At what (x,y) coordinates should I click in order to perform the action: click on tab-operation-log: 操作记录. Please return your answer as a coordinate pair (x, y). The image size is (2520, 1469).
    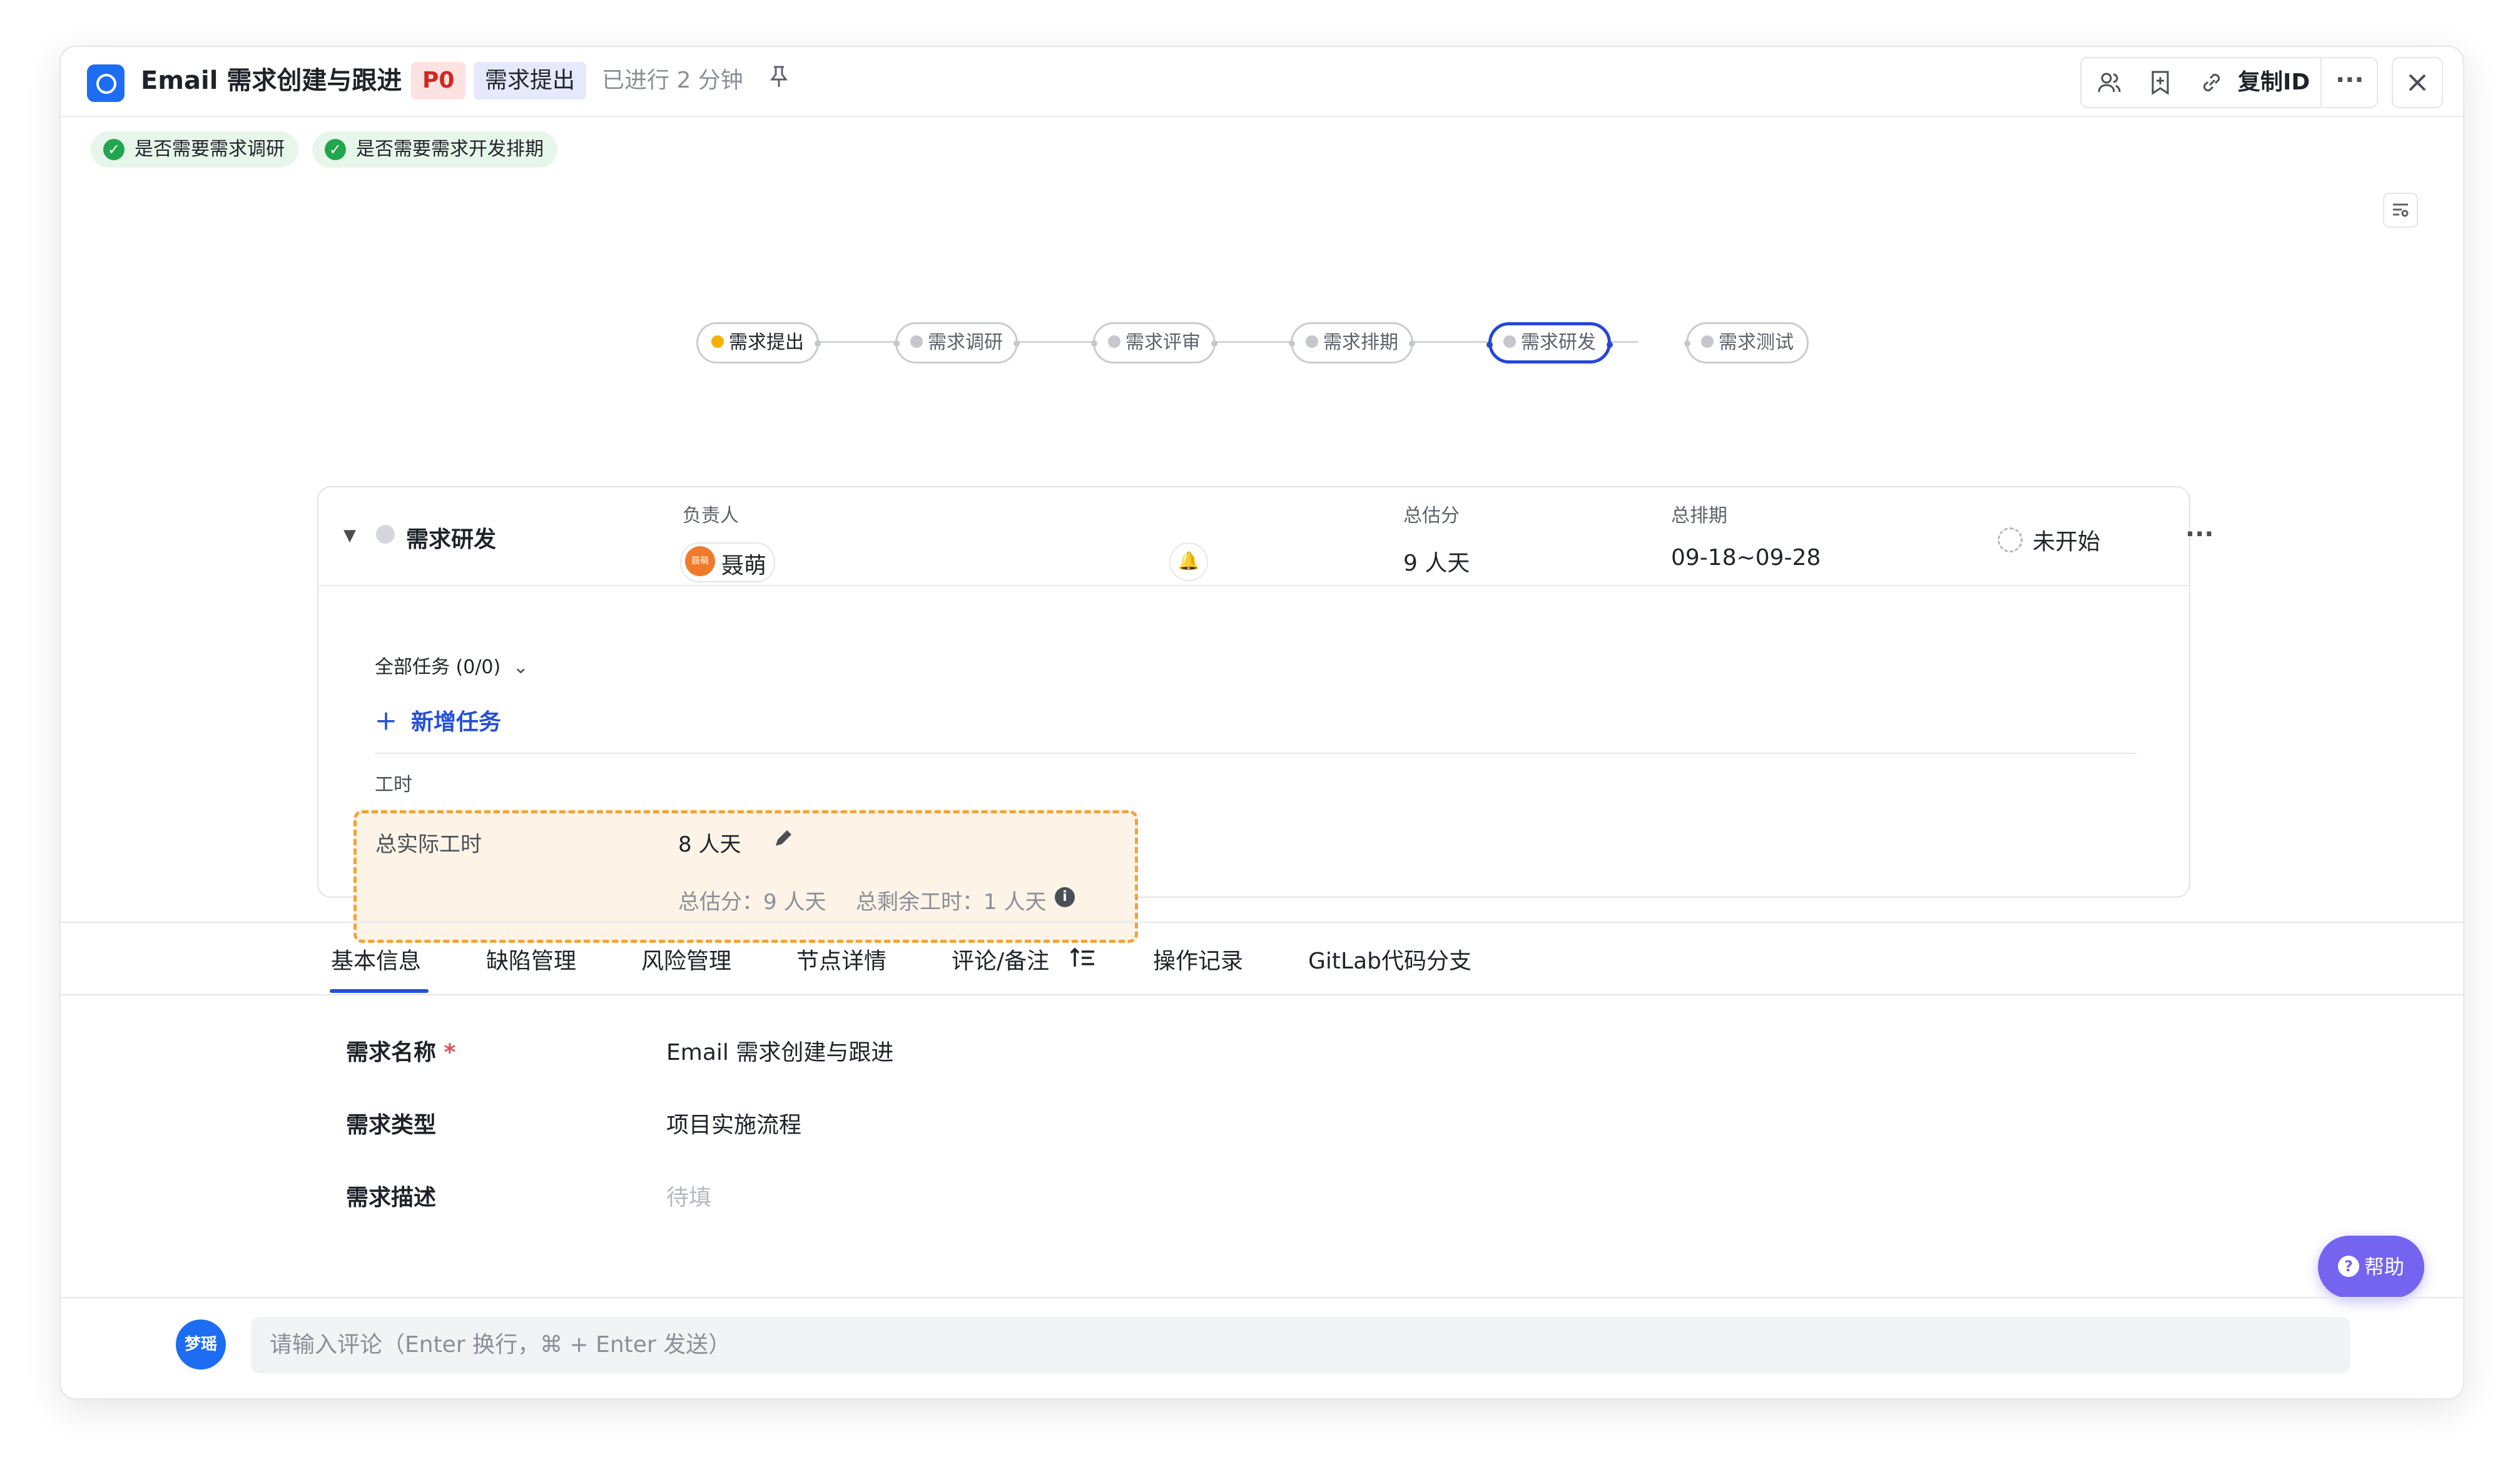
    Looking at the image, I should click on (1198, 961).